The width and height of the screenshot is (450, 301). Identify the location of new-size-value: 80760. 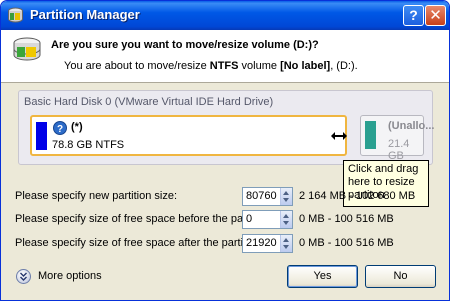
(261, 196).